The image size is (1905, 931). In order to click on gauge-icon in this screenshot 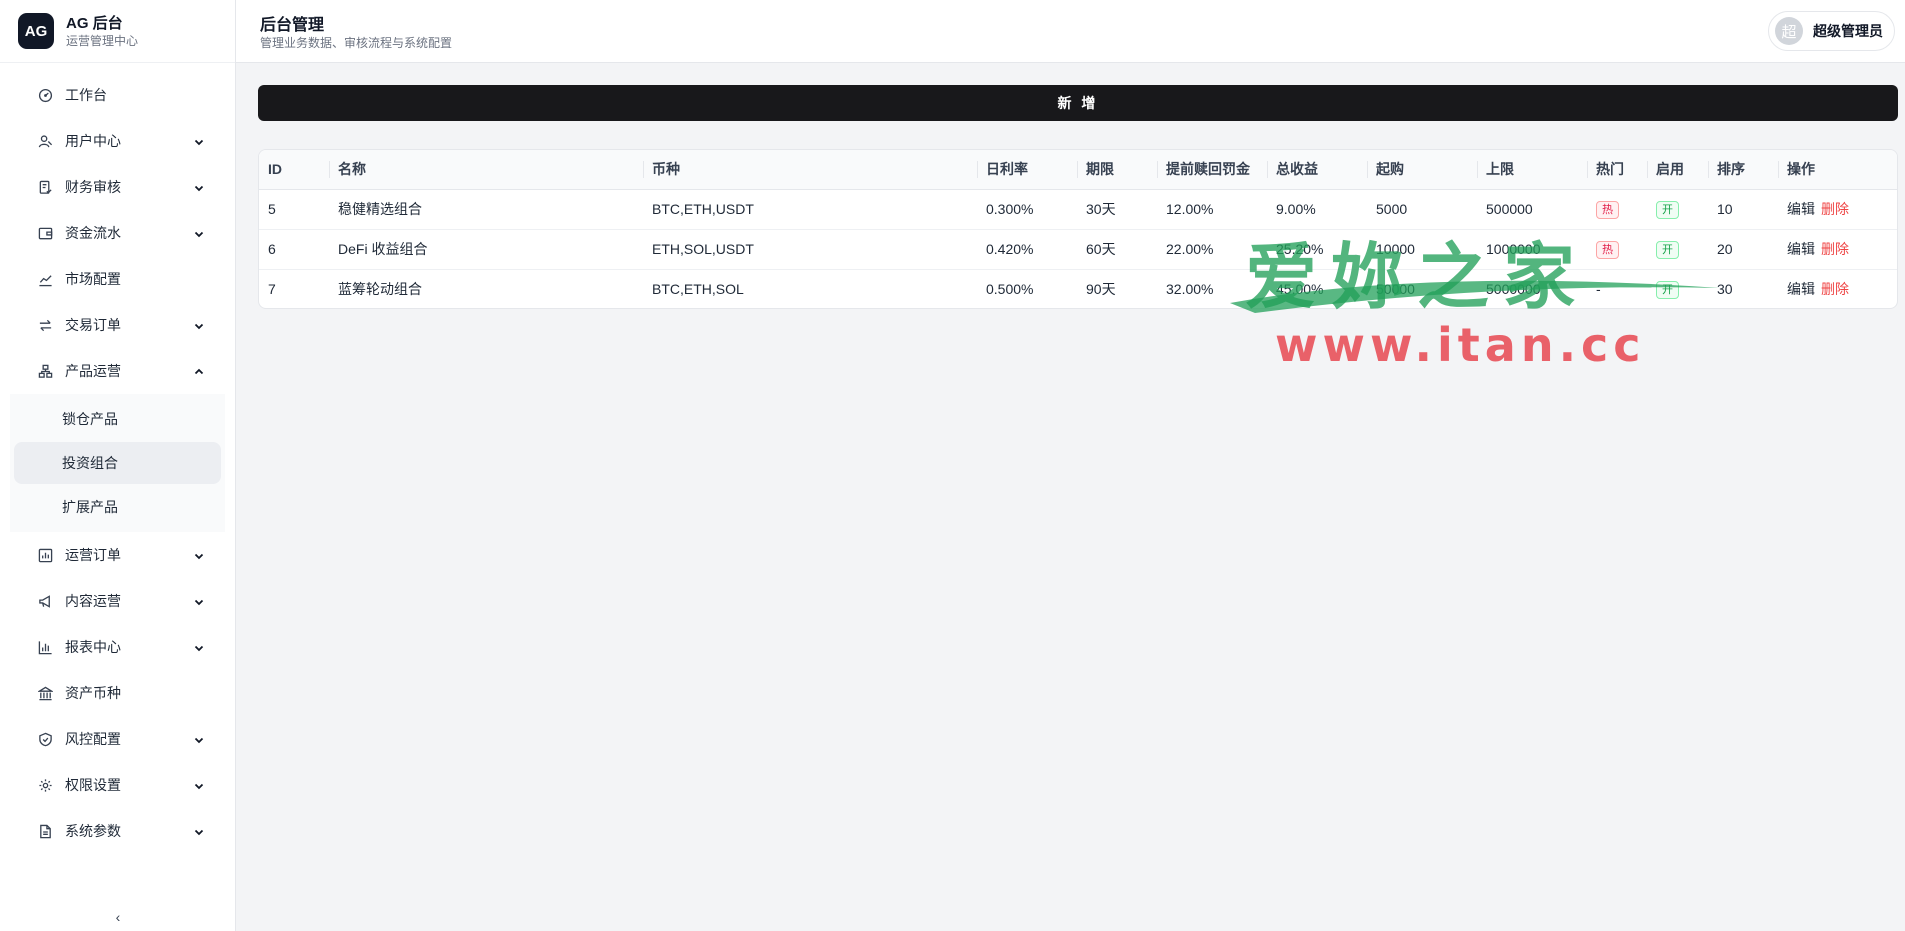, I will do `click(45, 95)`.